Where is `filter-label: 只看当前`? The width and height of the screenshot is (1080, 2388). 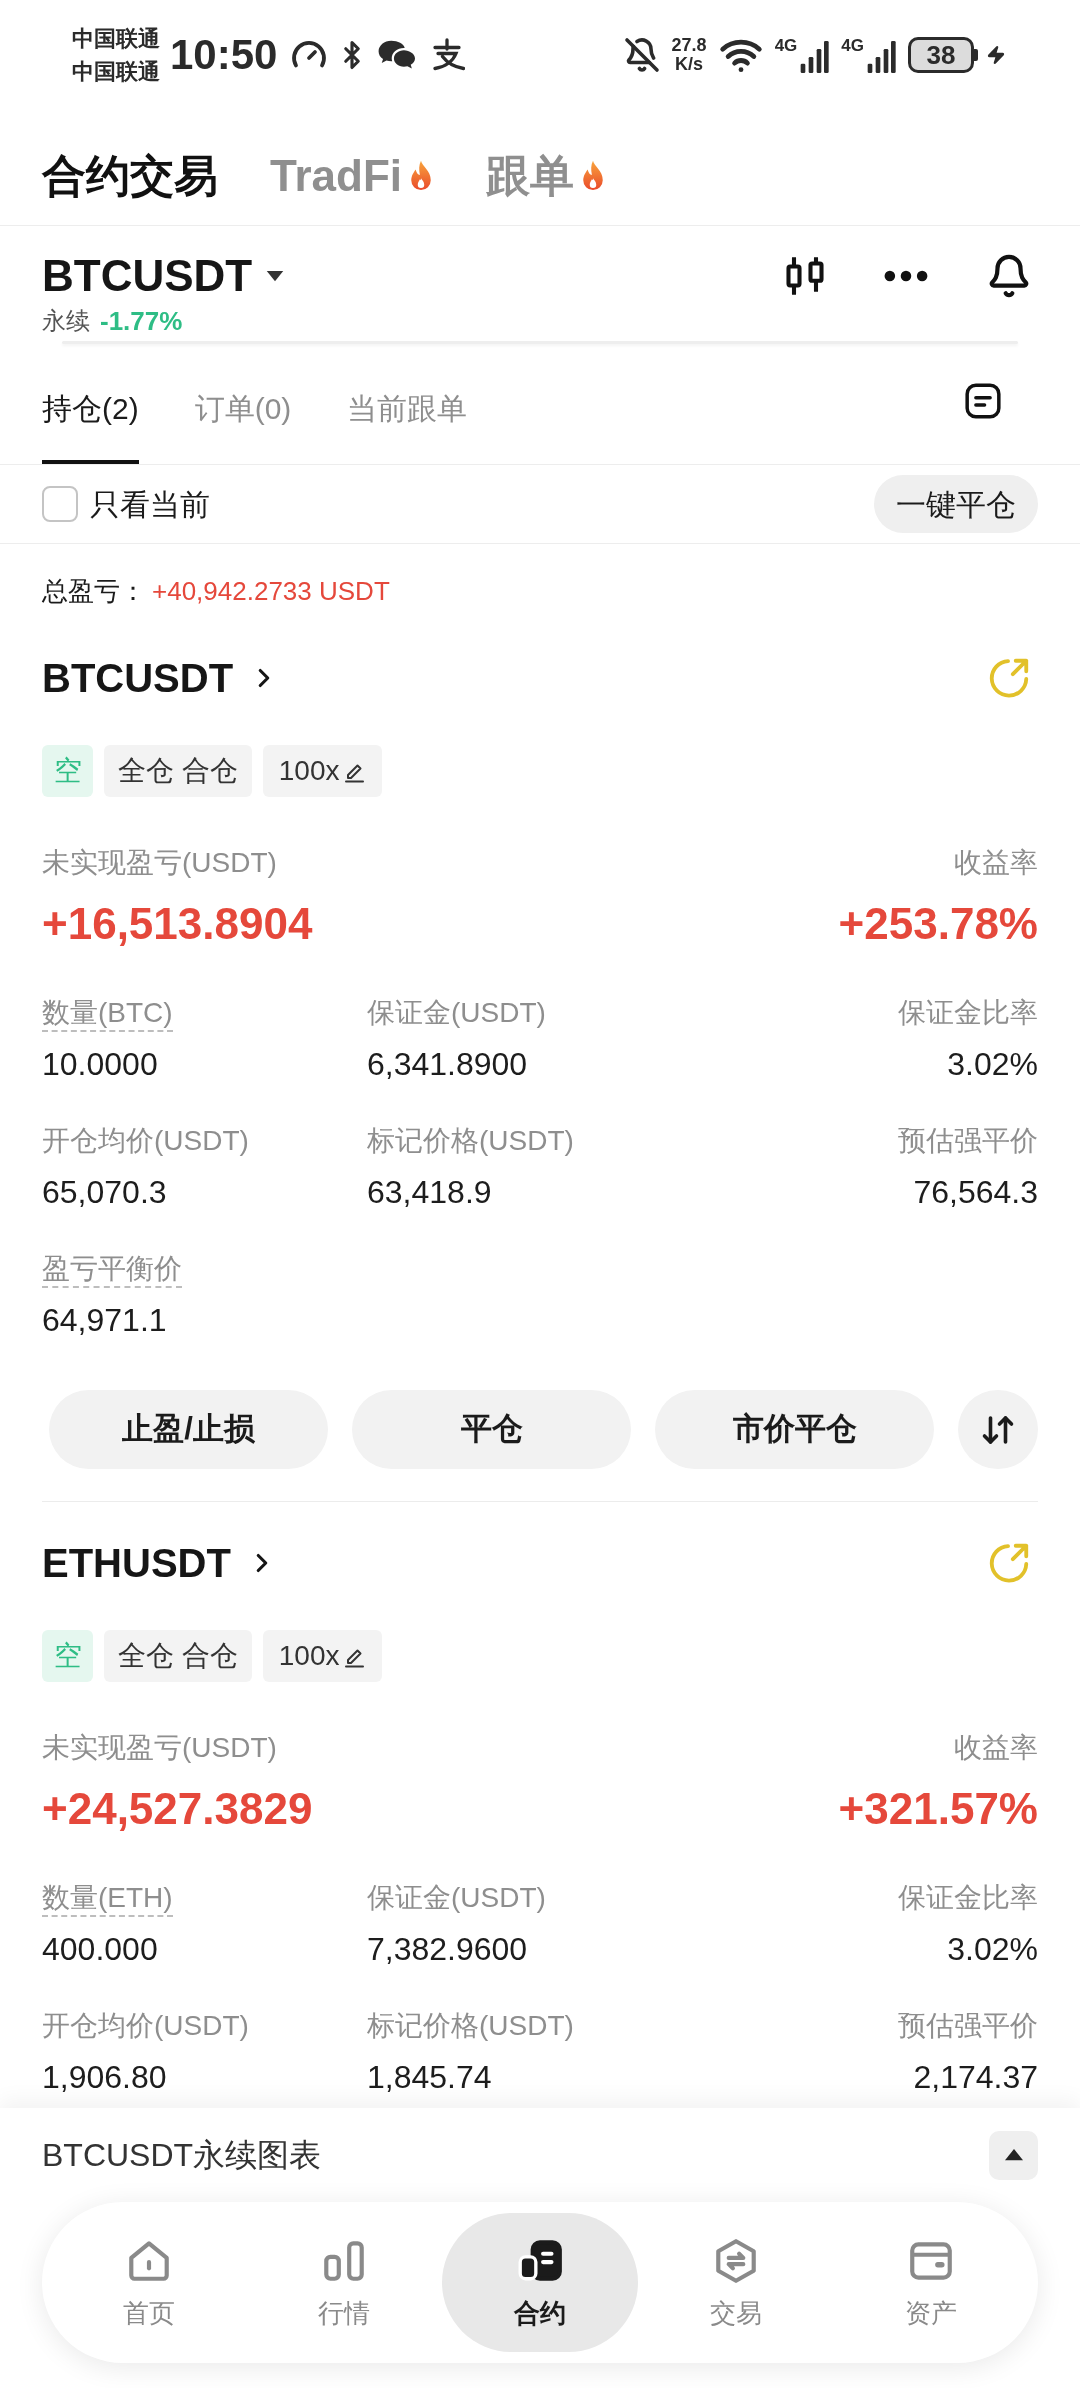
filter-label: 只看当前 is located at coordinates (150, 504).